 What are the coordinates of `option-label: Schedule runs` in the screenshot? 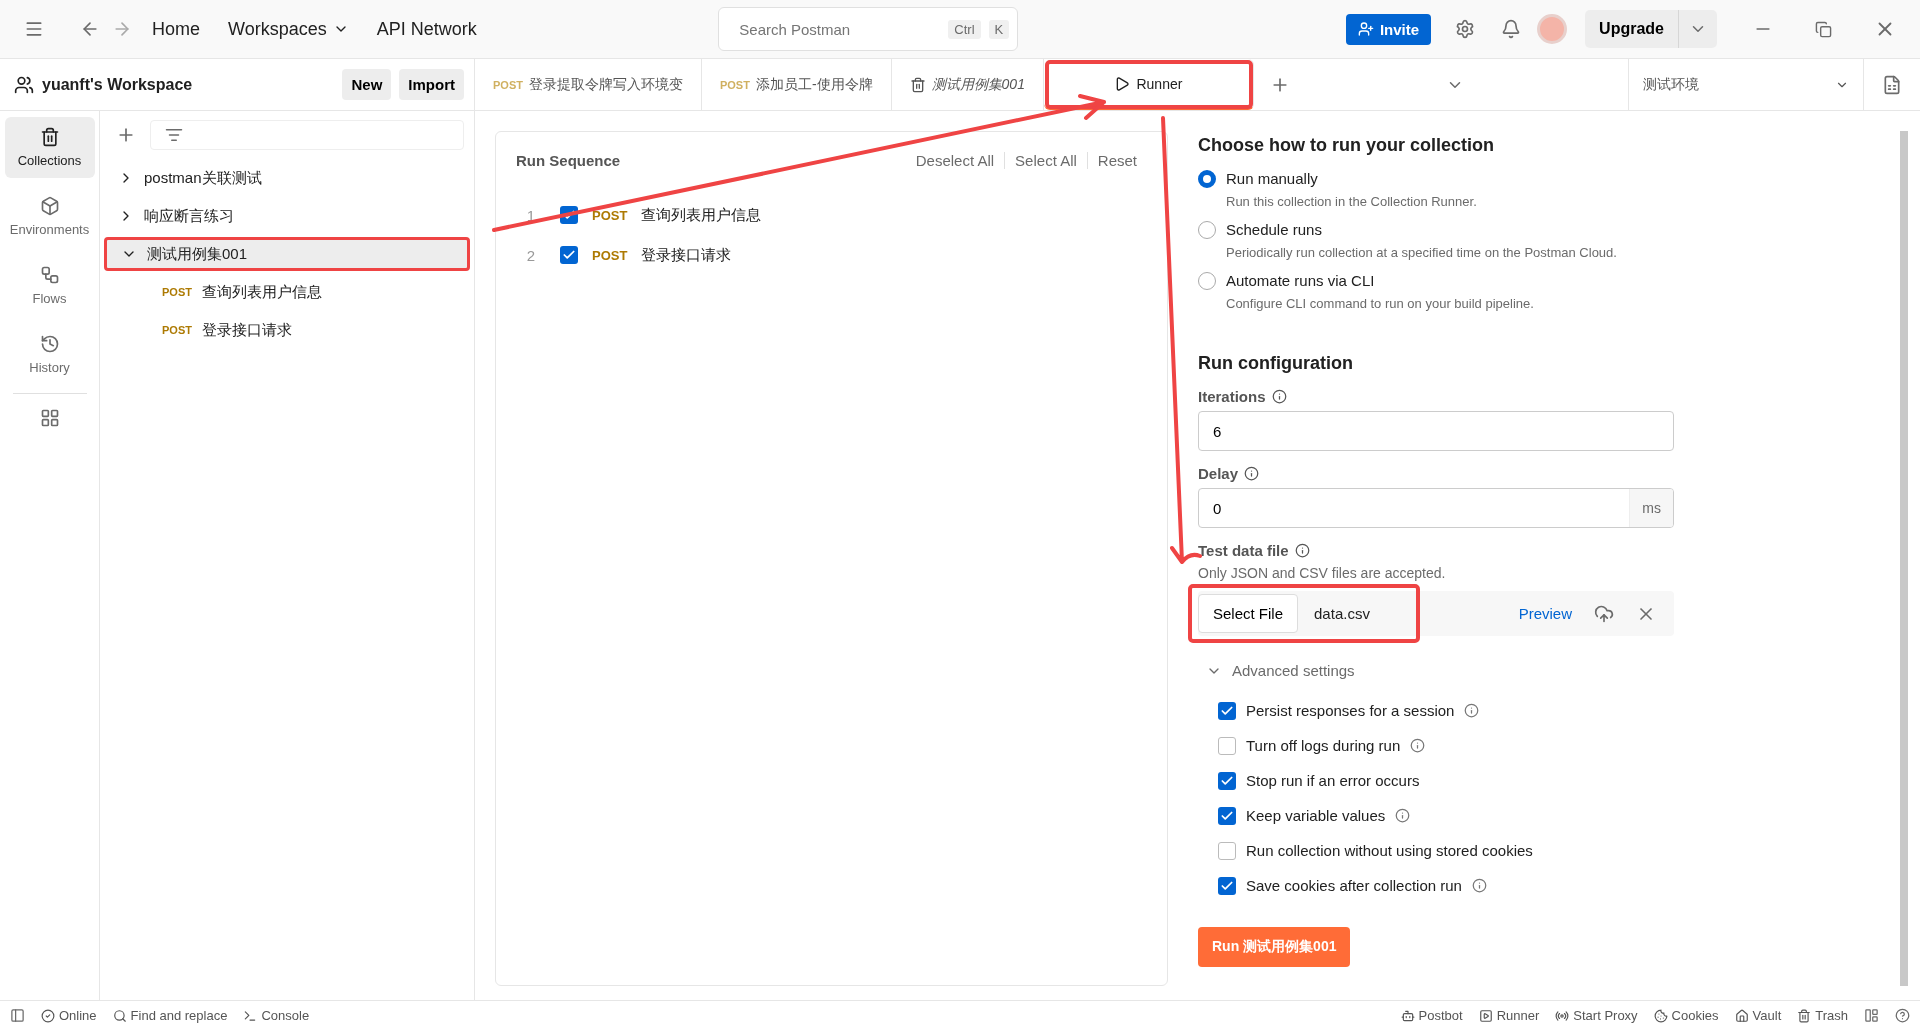 It's located at (1274, 230).